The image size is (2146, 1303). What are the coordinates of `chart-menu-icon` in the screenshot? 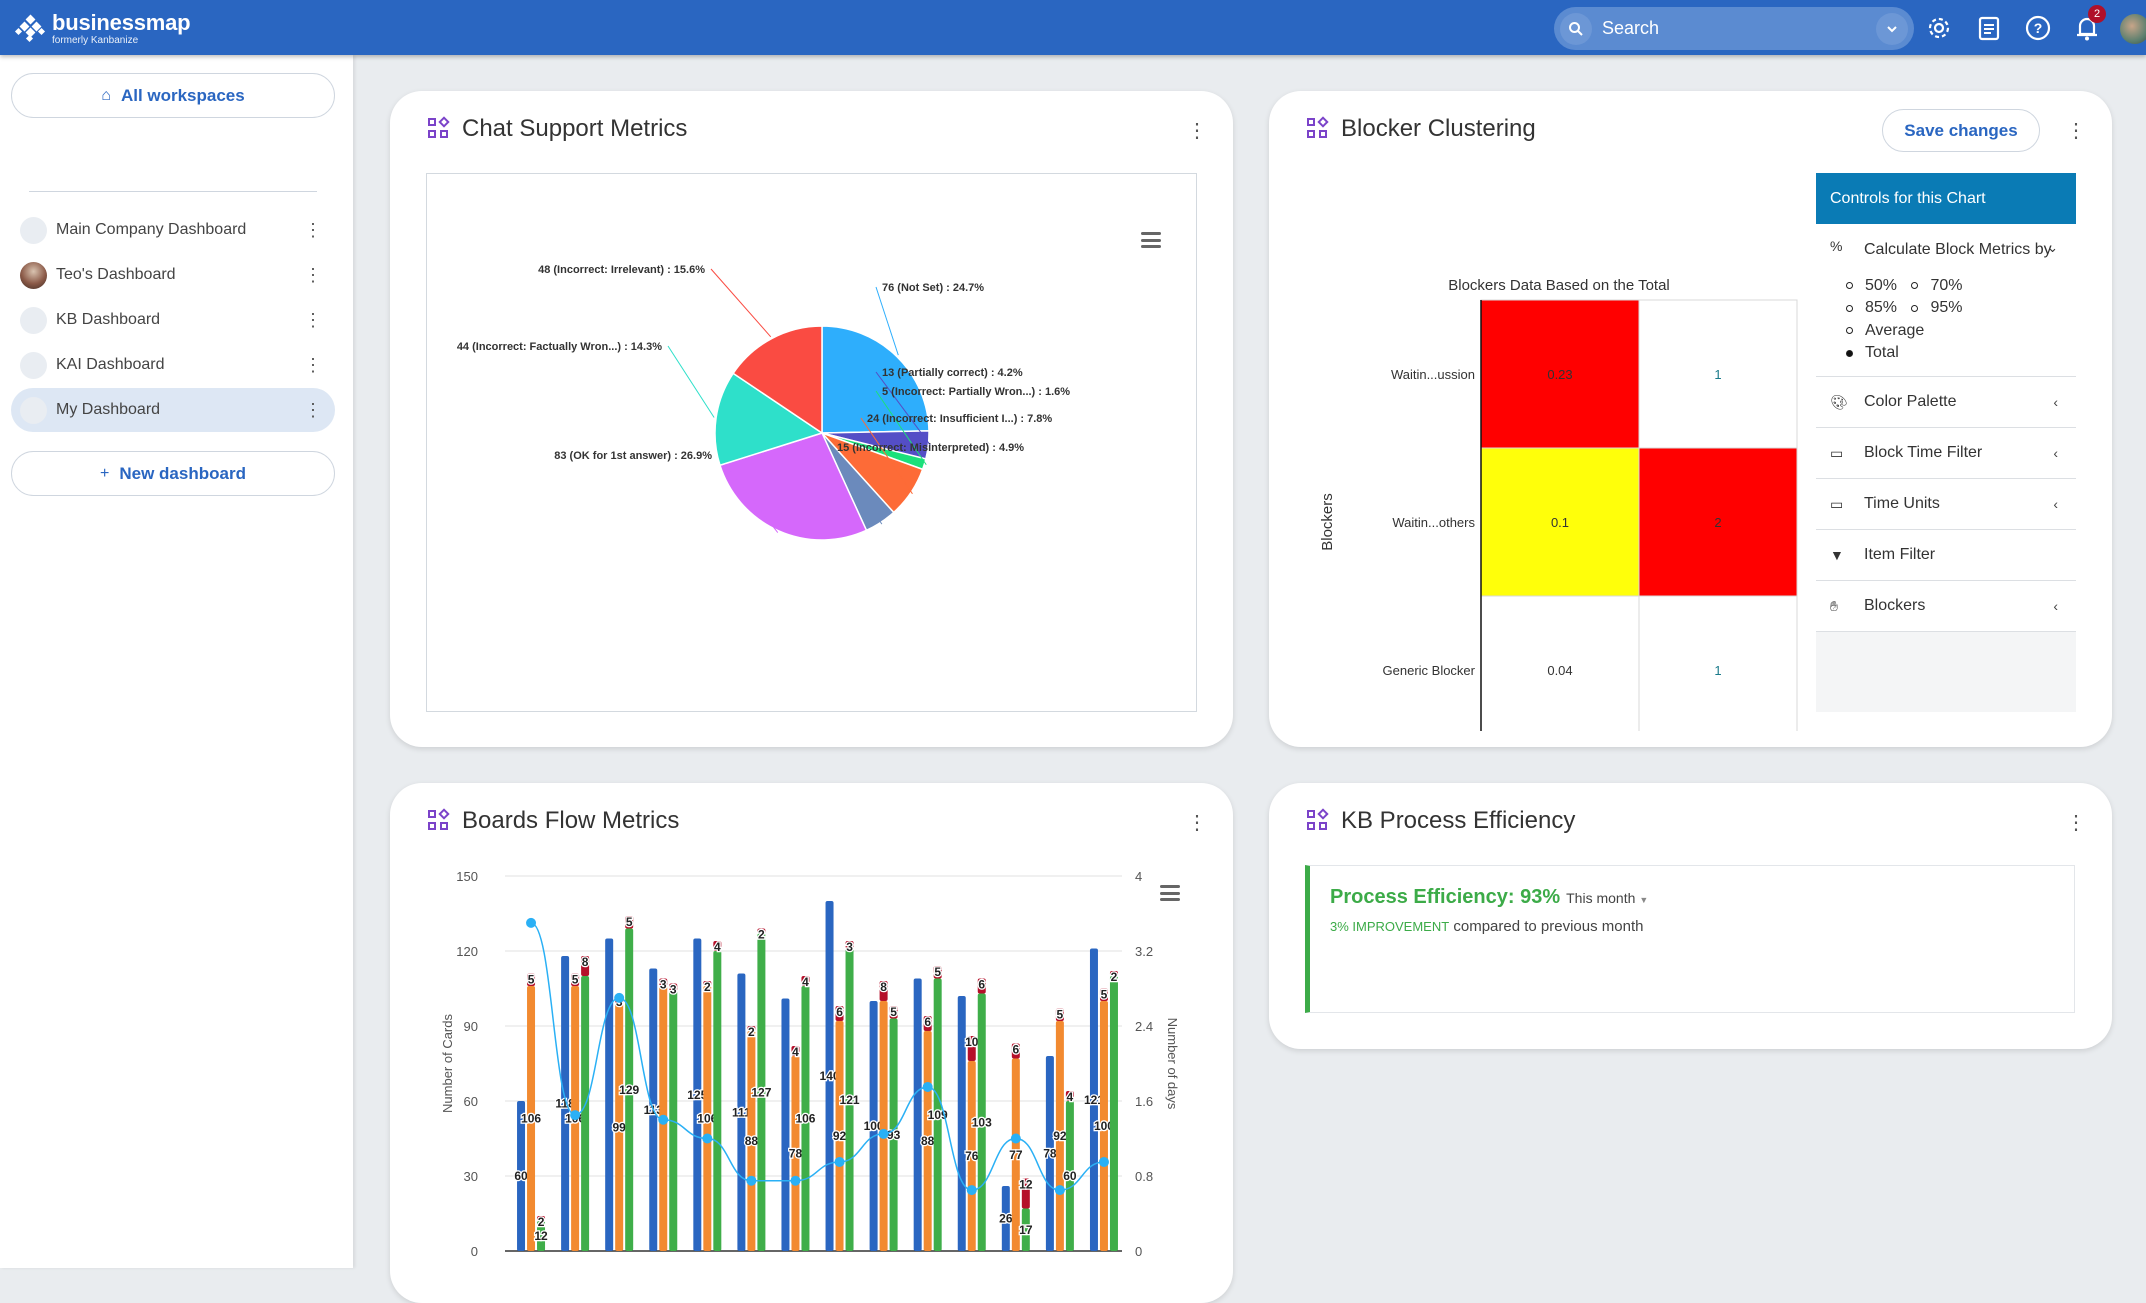 It's located at (1151, 240).